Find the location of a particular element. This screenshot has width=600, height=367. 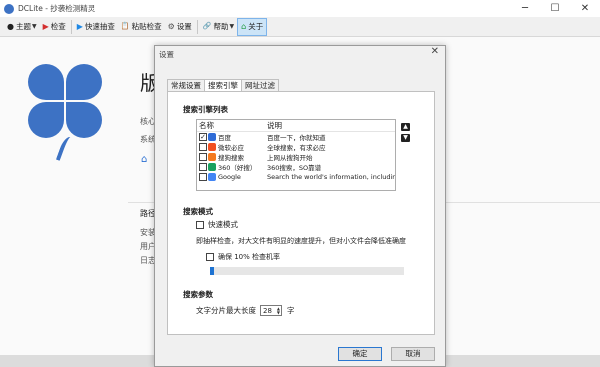

tab-url-filter: 网址过滤 is located at coordinates (260, 85).